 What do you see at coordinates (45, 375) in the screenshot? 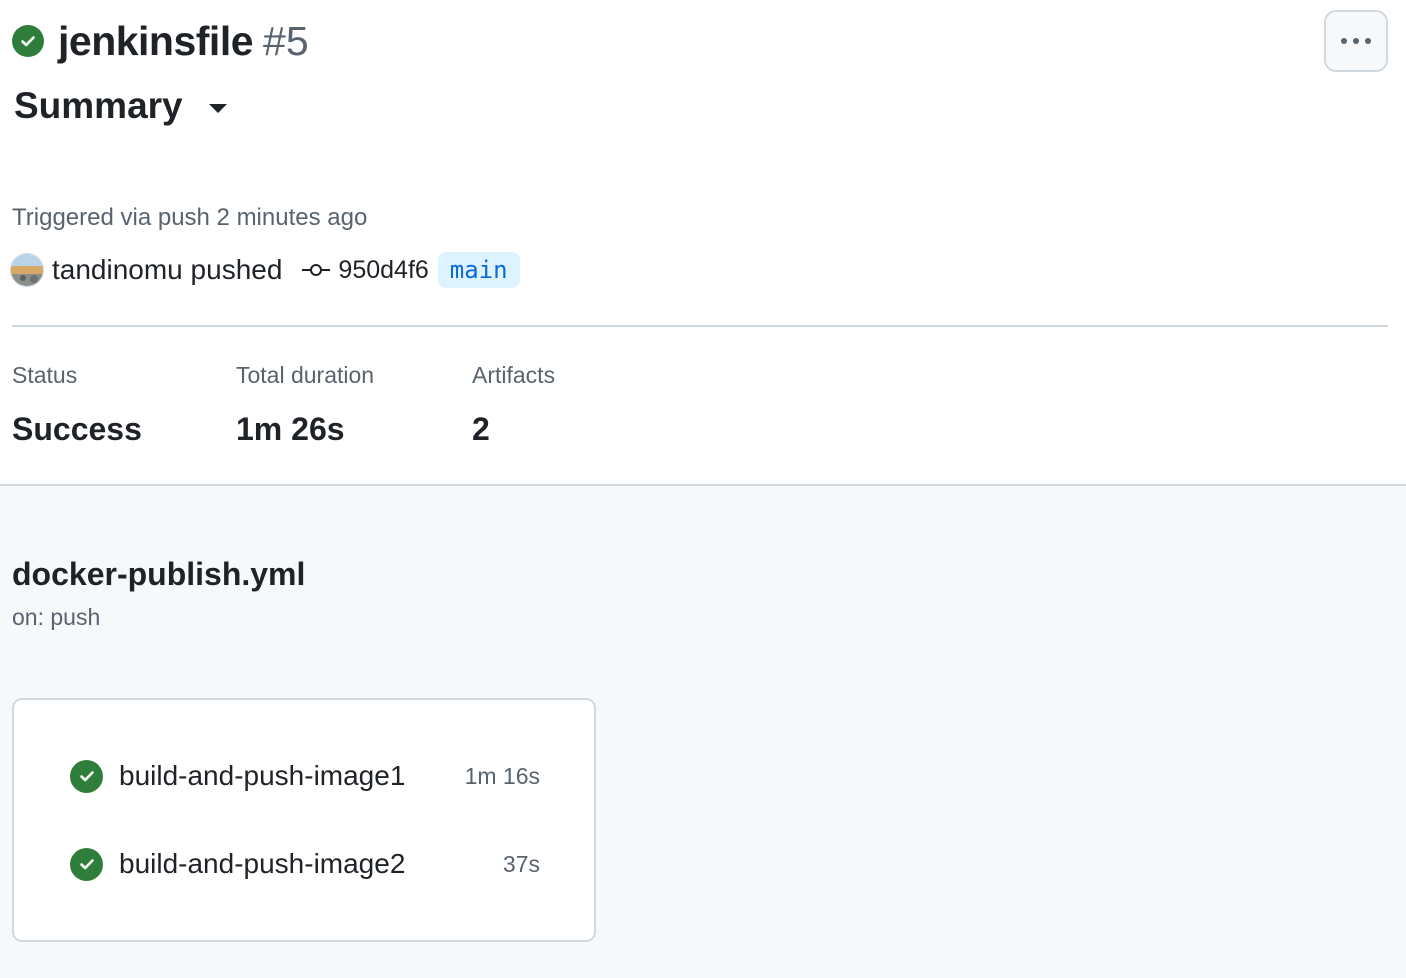
I see `status-label: Status` at bounding box center [45, 375].